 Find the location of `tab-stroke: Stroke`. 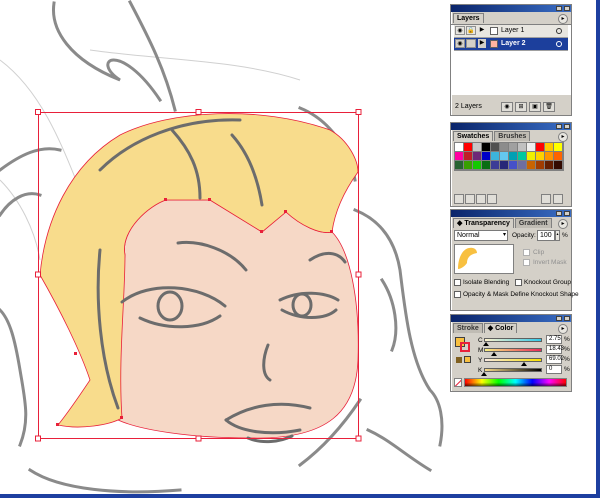

tab-stroke: Stroke is located at coordinates (468, 328).